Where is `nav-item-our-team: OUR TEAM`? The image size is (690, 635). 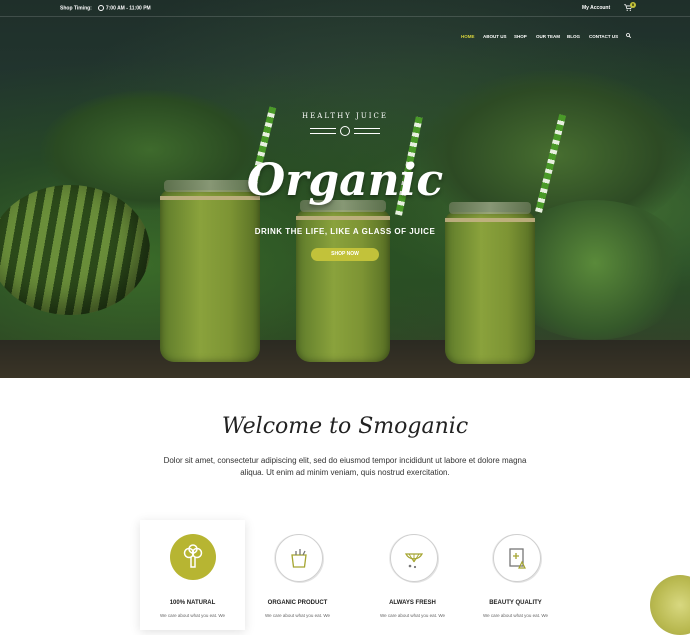
nav-item-our-team: OUR TEAM is located at coordinates (548, 36).